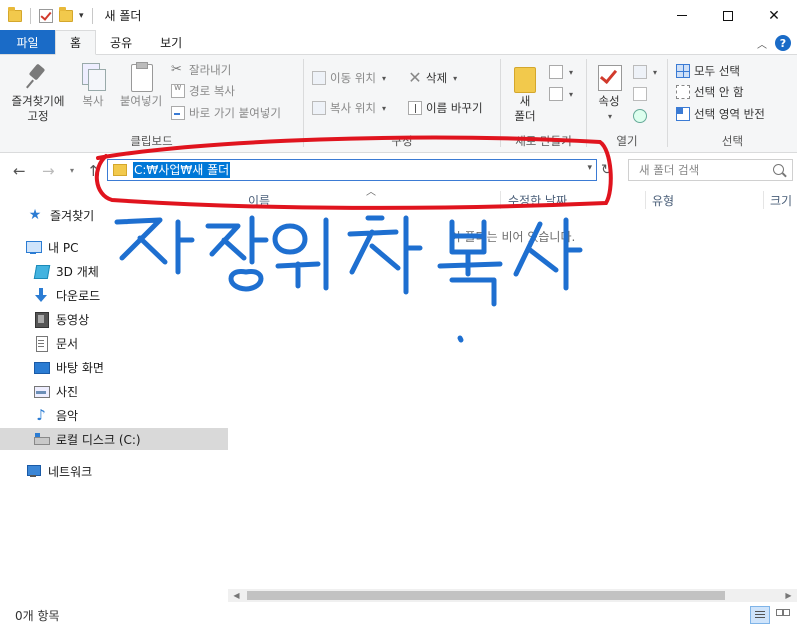 The height and width of the screenshot is (628, 797). Describe the element at coordinates (114, 391) in the screenshot. I see `sidebar-item-pictures: 사진` at that location.